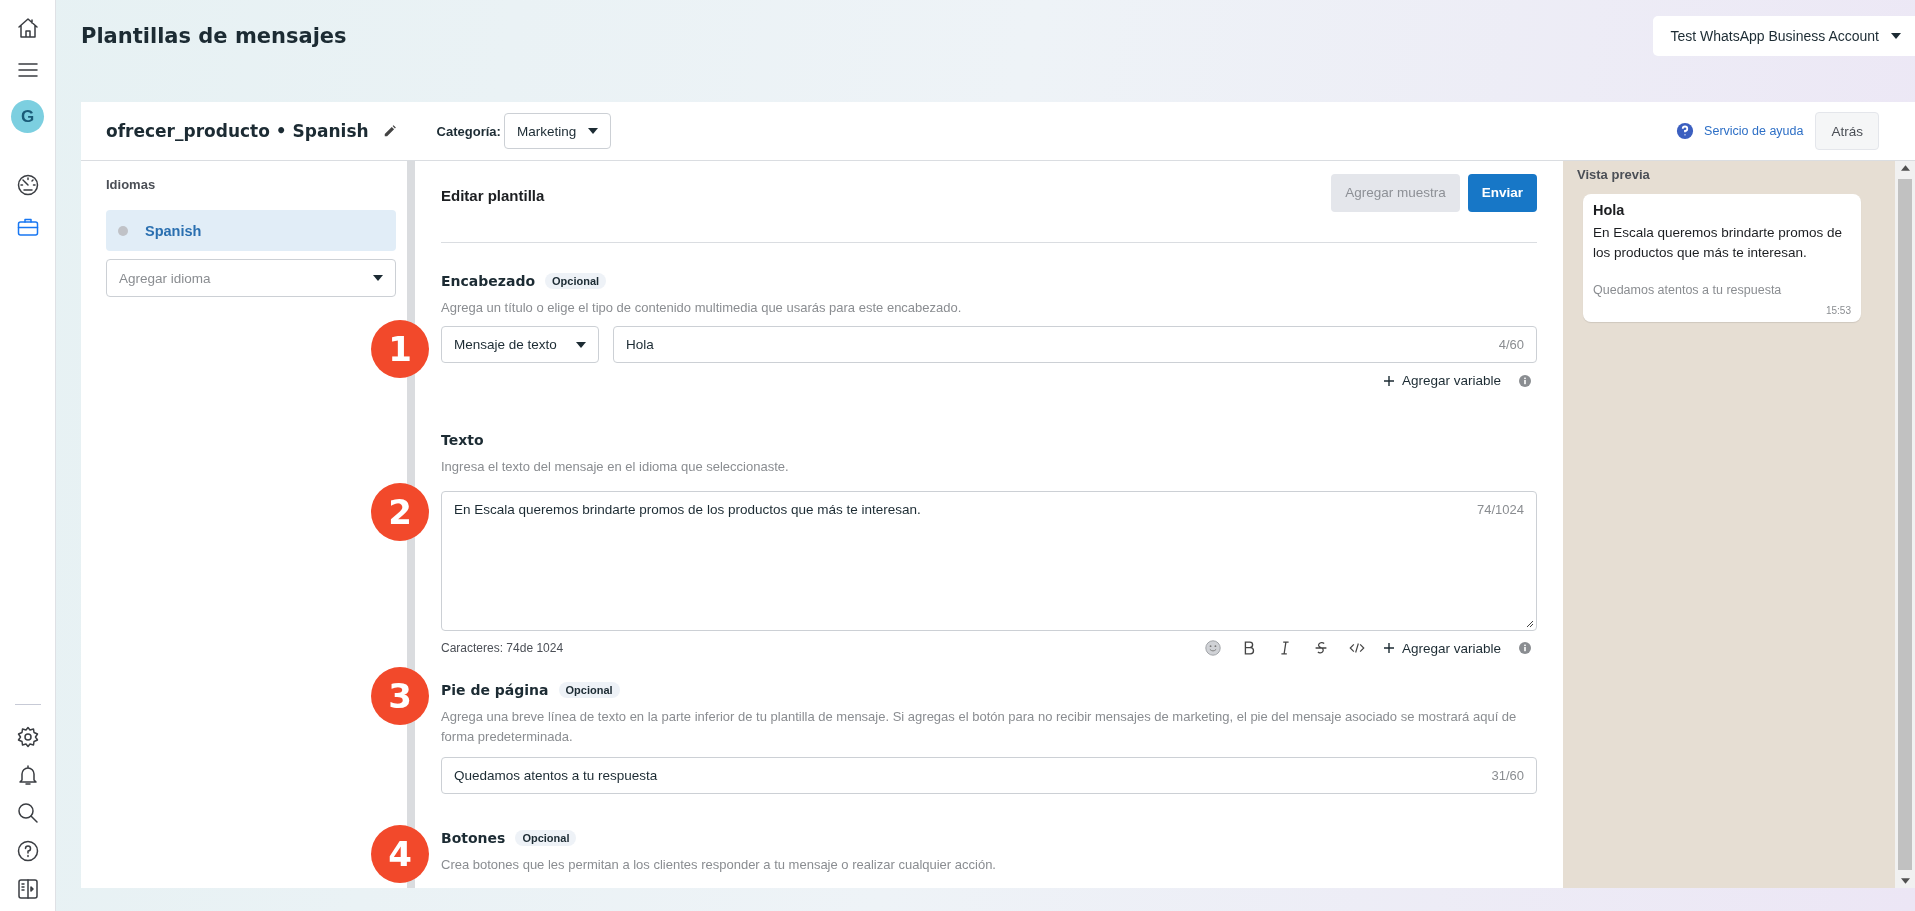  Describe the element at coordinates (495, 690) in the screenshot. I see `section-title: Pie de página` at that location.